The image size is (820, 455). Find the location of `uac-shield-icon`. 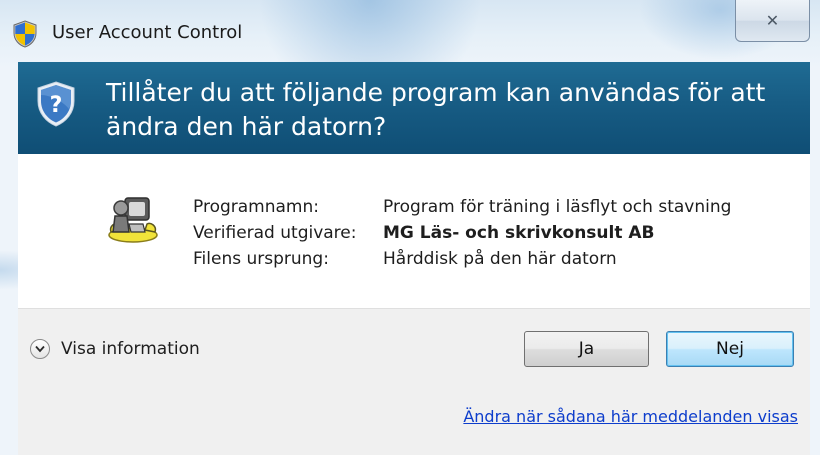

uac-shield-icon is located at coordinates (25, 34).